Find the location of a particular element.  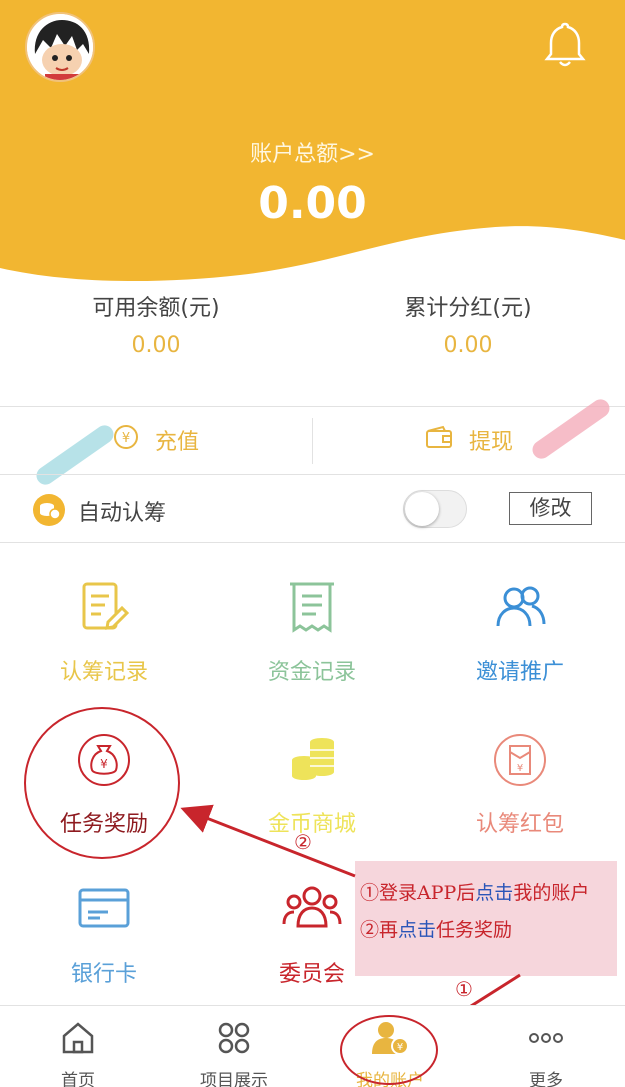

home-icon is located at coordinates (78, 1038).